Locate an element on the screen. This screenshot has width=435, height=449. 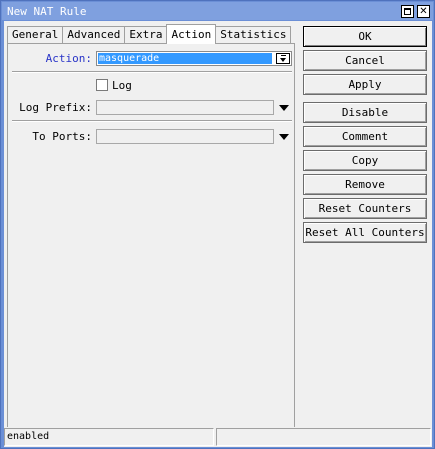
action-selected-value: masquerade is located at coordinates (185, 58).